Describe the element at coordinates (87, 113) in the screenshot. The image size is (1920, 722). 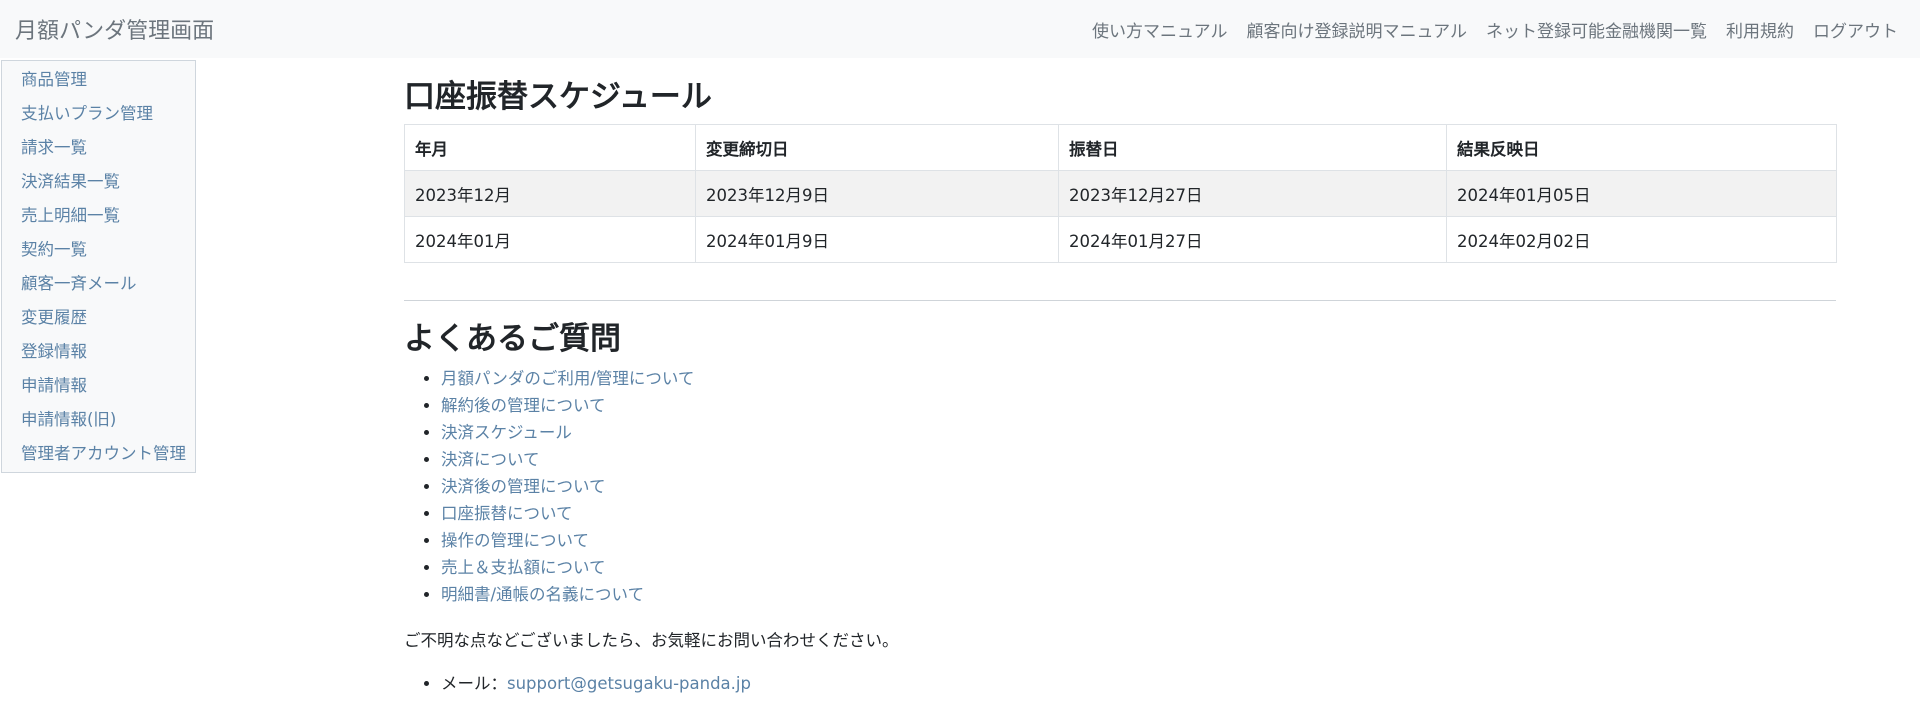
I see `sidebar-link: 支払いプラン管理` at that location.